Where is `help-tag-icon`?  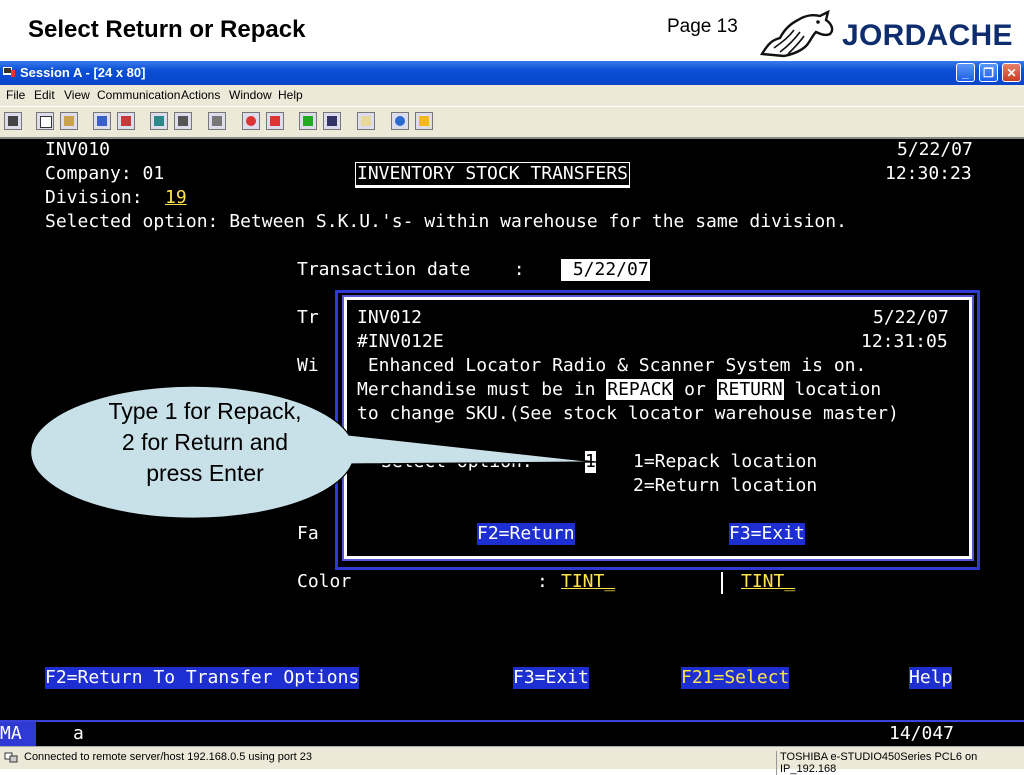
help-tag-icon is located at coordinates (424, 121).